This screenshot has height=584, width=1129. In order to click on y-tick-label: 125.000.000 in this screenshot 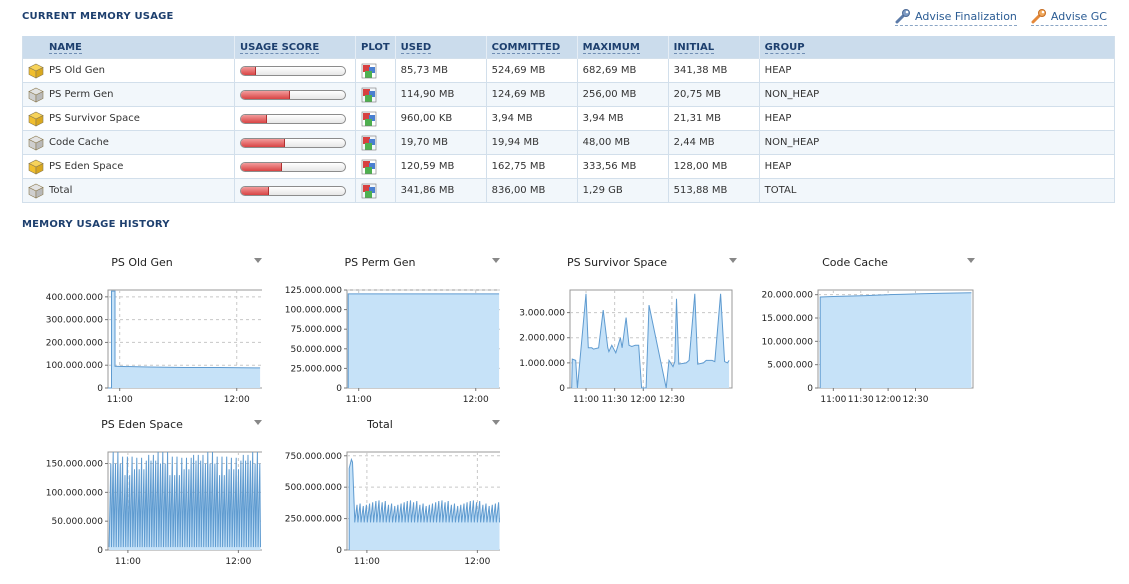, I will do `click(314, 291)`.